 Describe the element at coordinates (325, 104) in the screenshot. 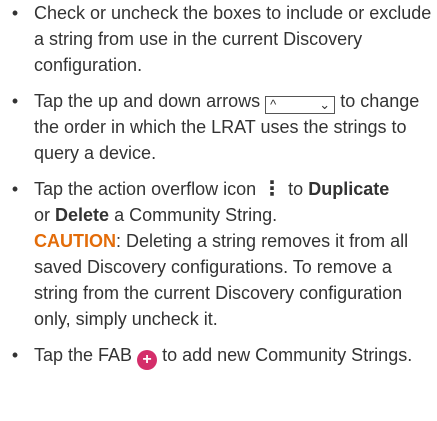

I see `down-arrow-icon: ⌄` at that location.